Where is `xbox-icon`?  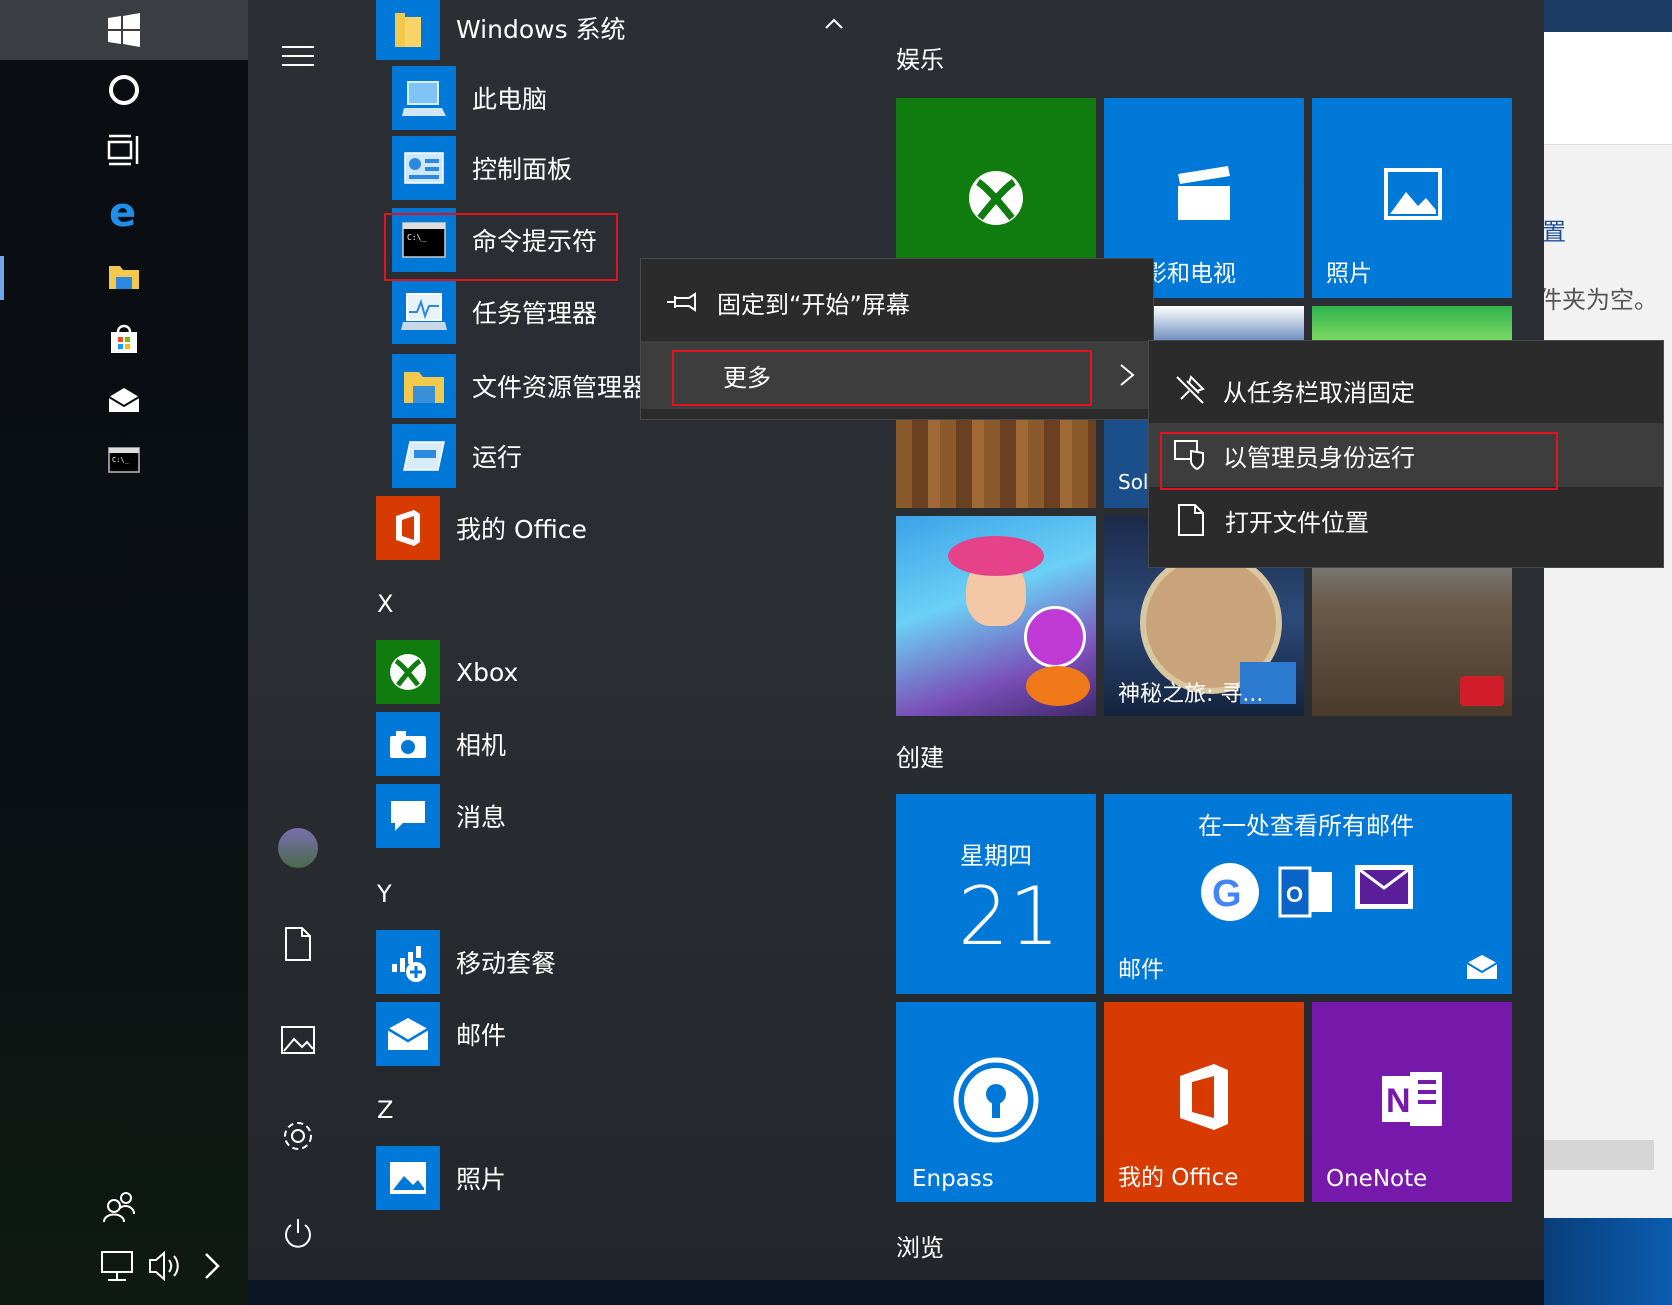
xbox-icon is located at coordinates (408, 672).